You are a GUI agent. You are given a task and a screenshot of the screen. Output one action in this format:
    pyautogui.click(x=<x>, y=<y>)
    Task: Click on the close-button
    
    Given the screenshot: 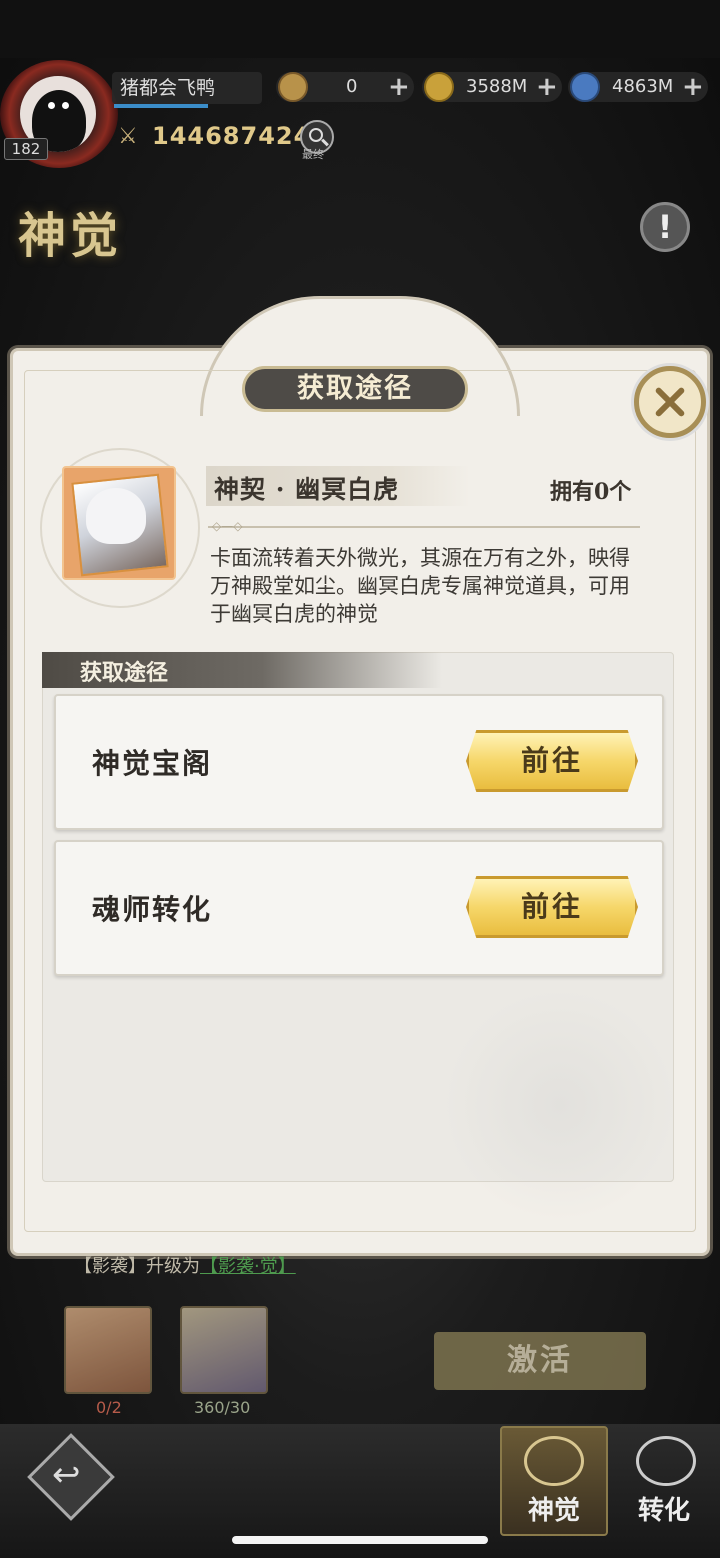 What is the action you would take?
    pyautogui.click(x=670, y=402)
    